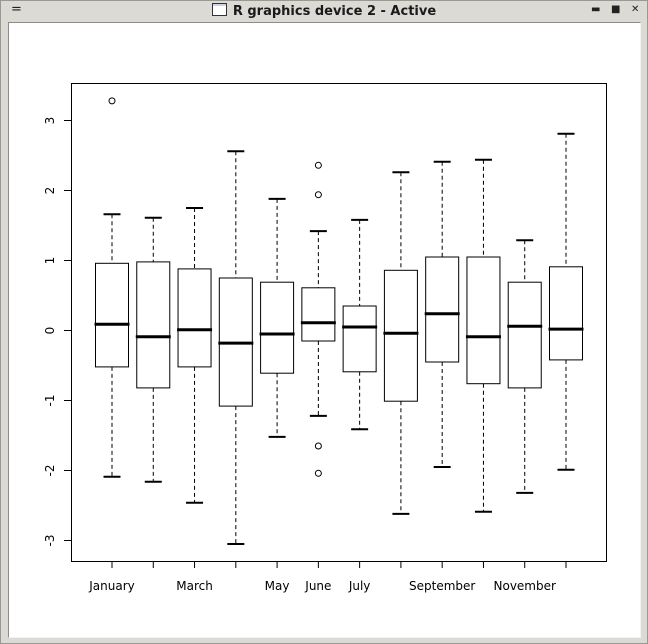 The height and width of the screenshot is (644, 648). Describe the element at coordinates (50, 401) in the screenshot. I see `y-tick-label: -1` at that location.